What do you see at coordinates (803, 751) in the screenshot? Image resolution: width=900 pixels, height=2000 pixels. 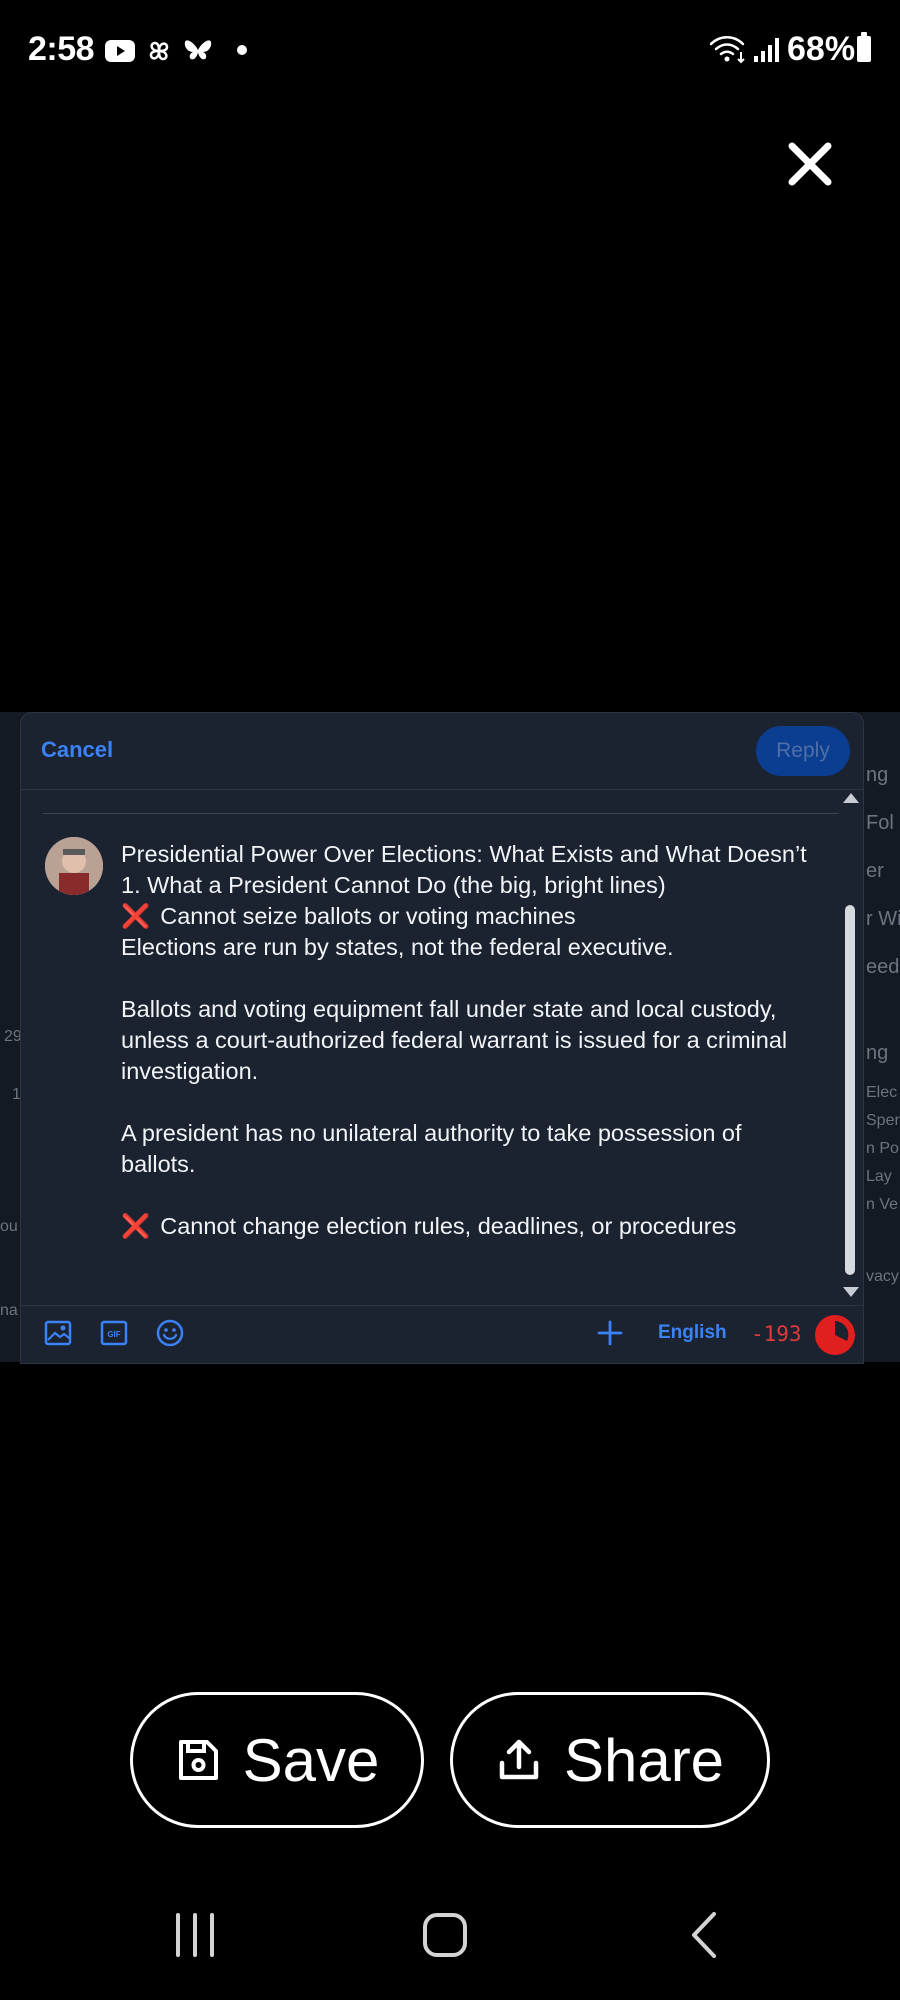 I see `reply-button: Reply` at bounding box center [803, 751].